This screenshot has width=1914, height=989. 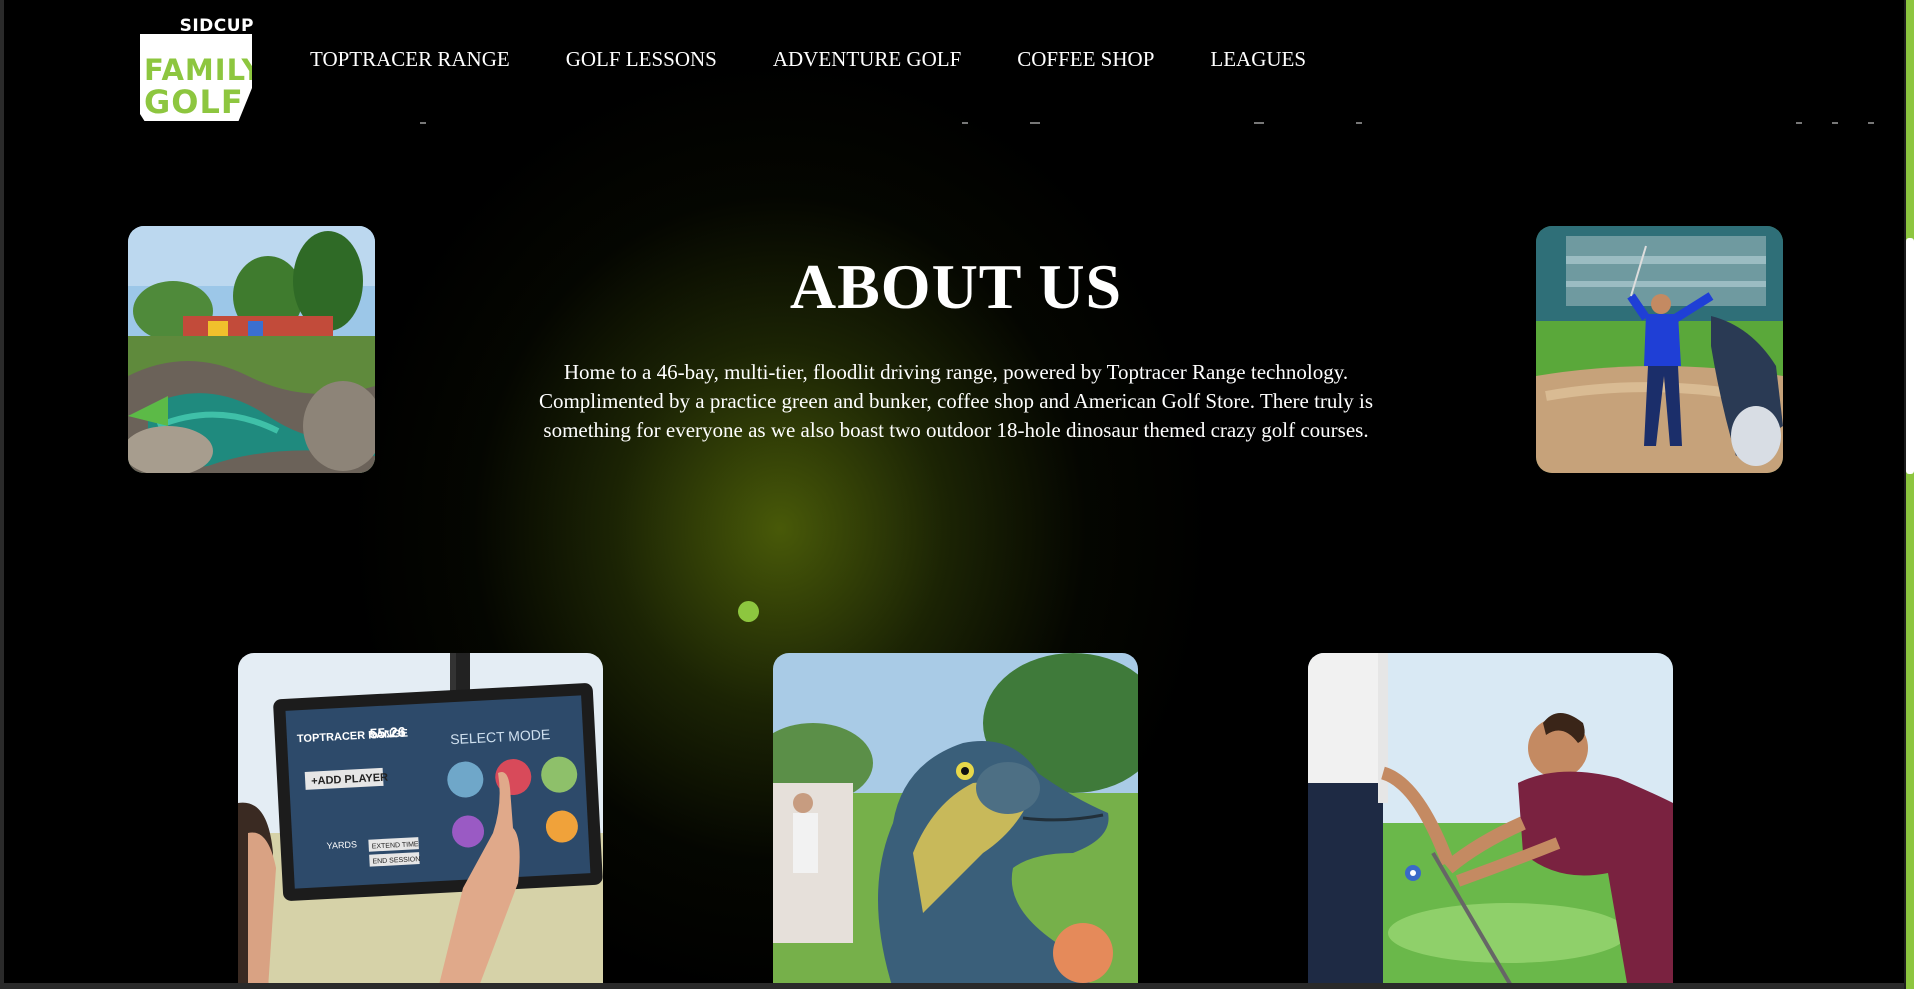 What do you see at coordinates (341, 845) in the screenshot?
I see `toptracer-yards: YARDS` at bounding box center [341, 845].